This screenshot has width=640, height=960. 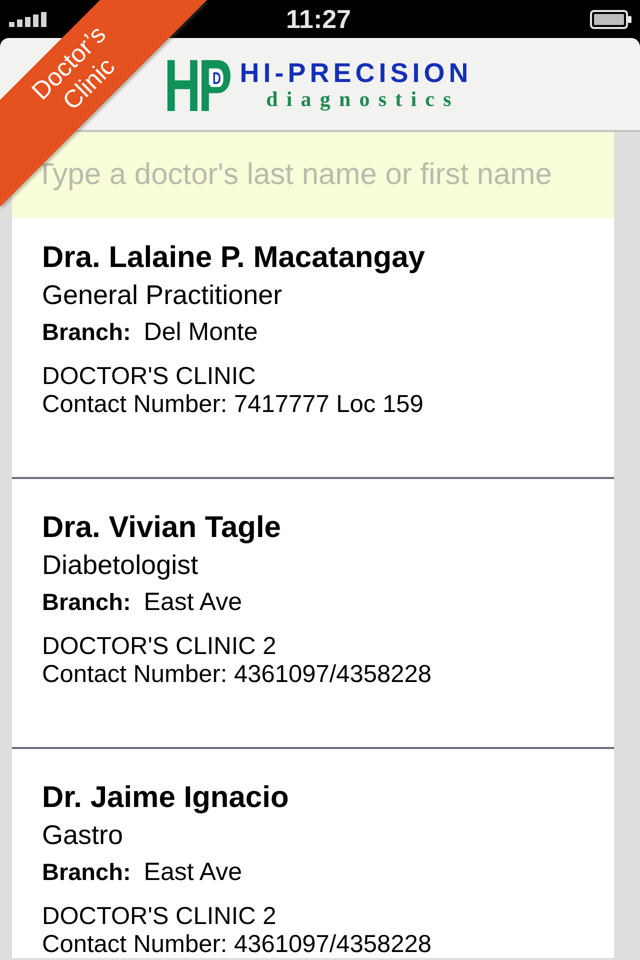 I want to click on doctor-specialty: Gastro, so click(x=83, y=835).